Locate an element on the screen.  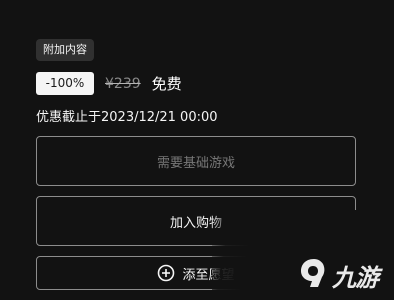
add-to-cart-button: 加入购物 is located at coordinates (196, 221).